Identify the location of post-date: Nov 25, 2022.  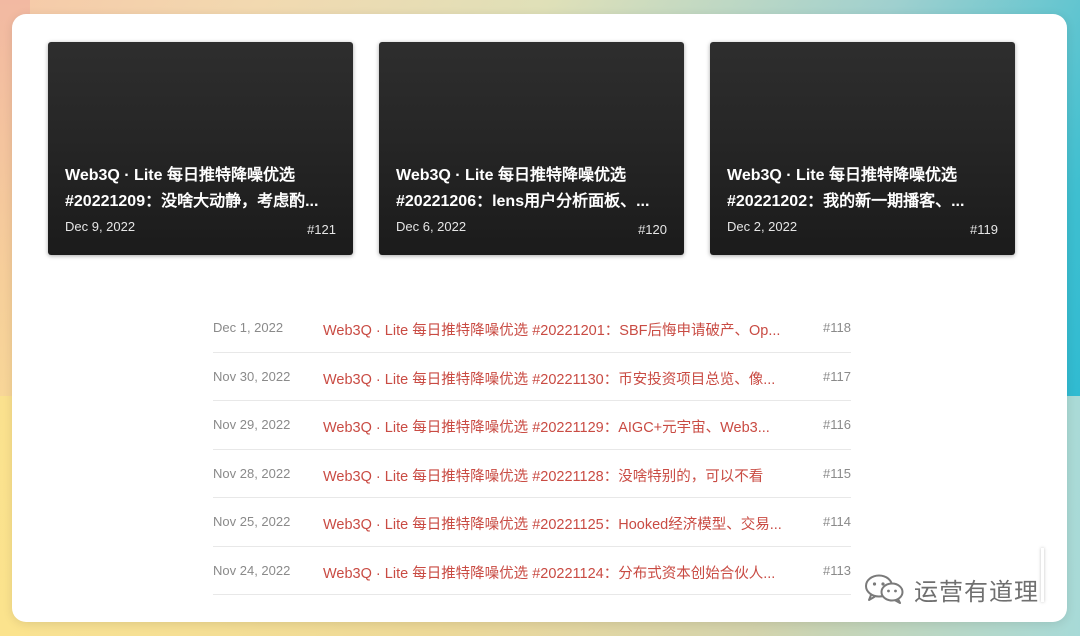
(252, 521).